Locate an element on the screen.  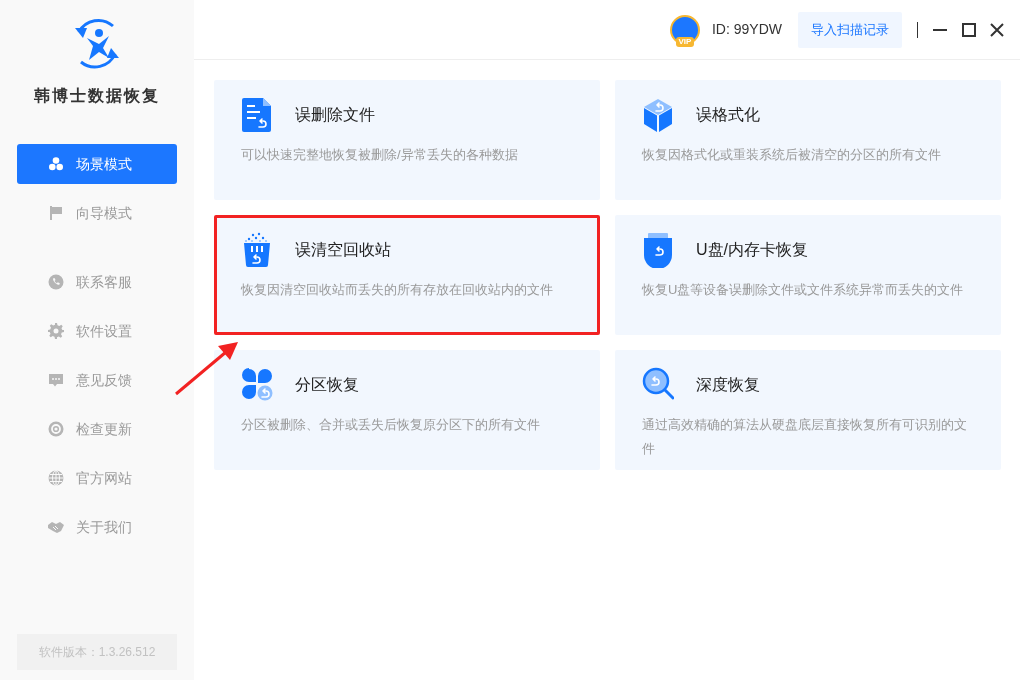
circles-icon is located at coordinates (56, 164).